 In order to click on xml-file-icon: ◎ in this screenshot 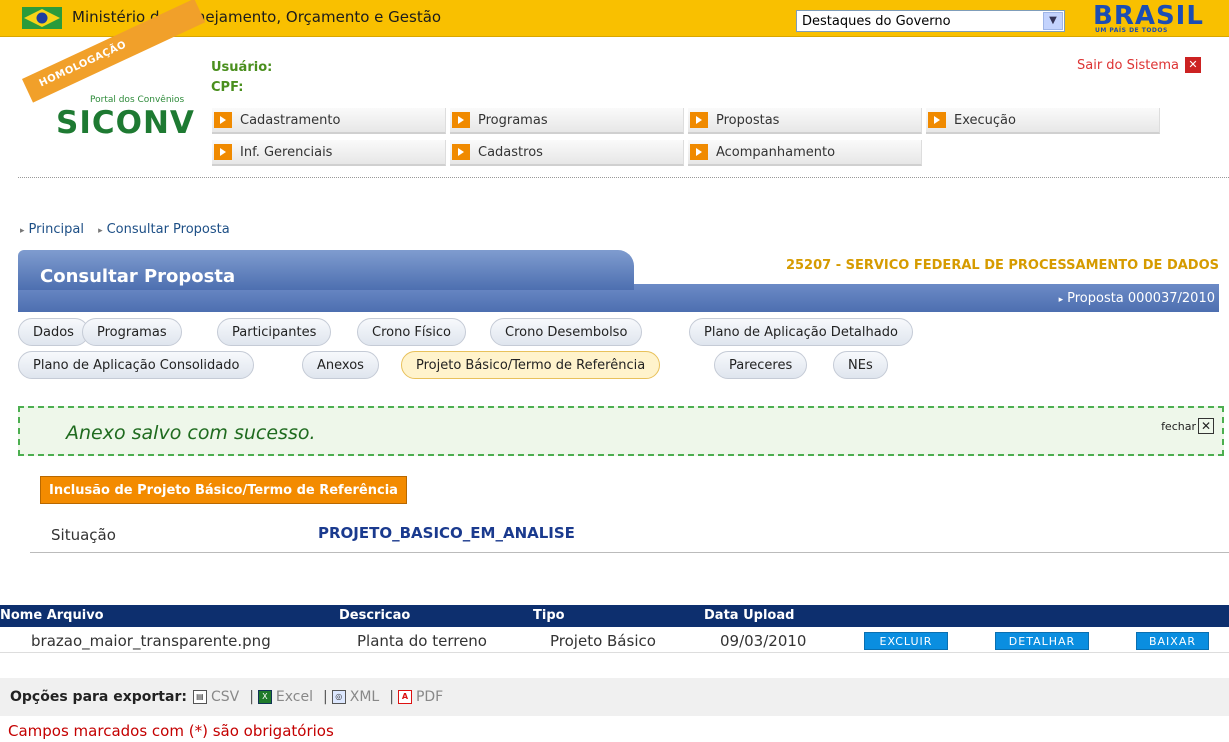, I will do `click(338, 697)`.